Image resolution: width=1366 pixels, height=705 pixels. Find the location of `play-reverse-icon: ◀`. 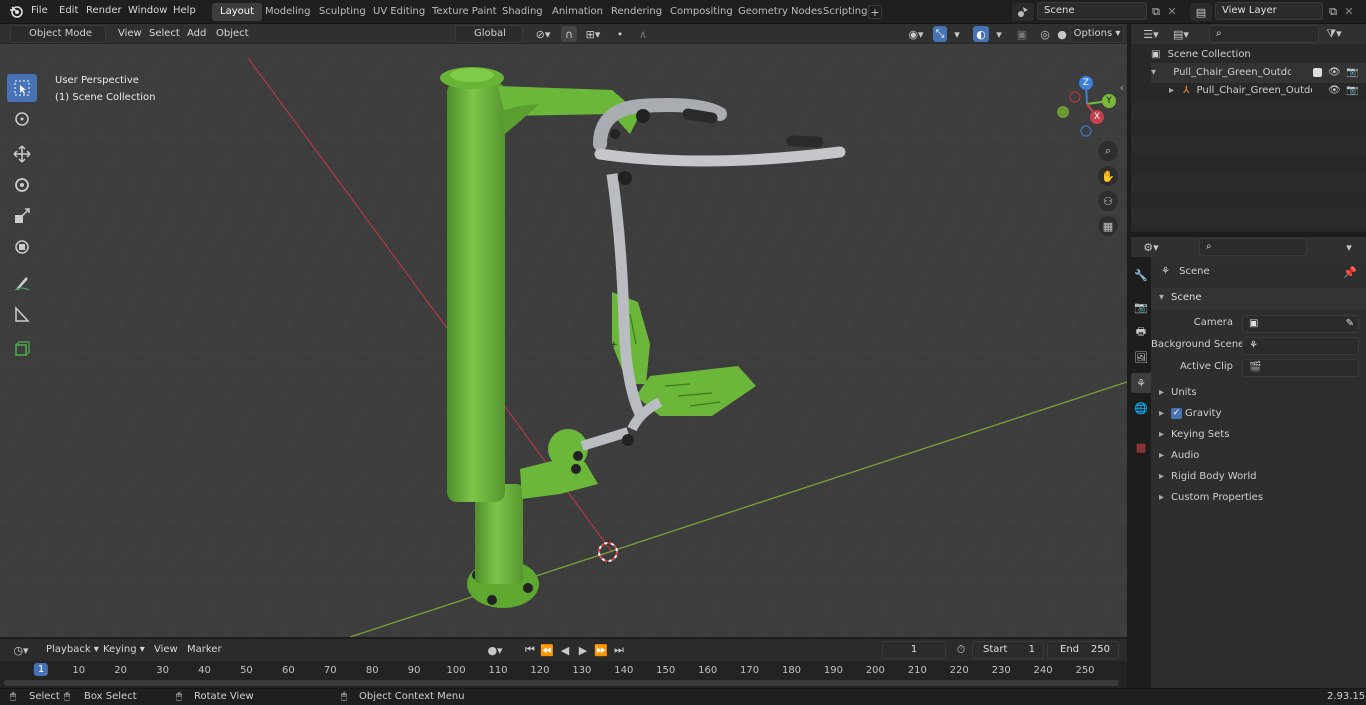

play-reverse-icon: ◀ is located at coordinates (565, 650).